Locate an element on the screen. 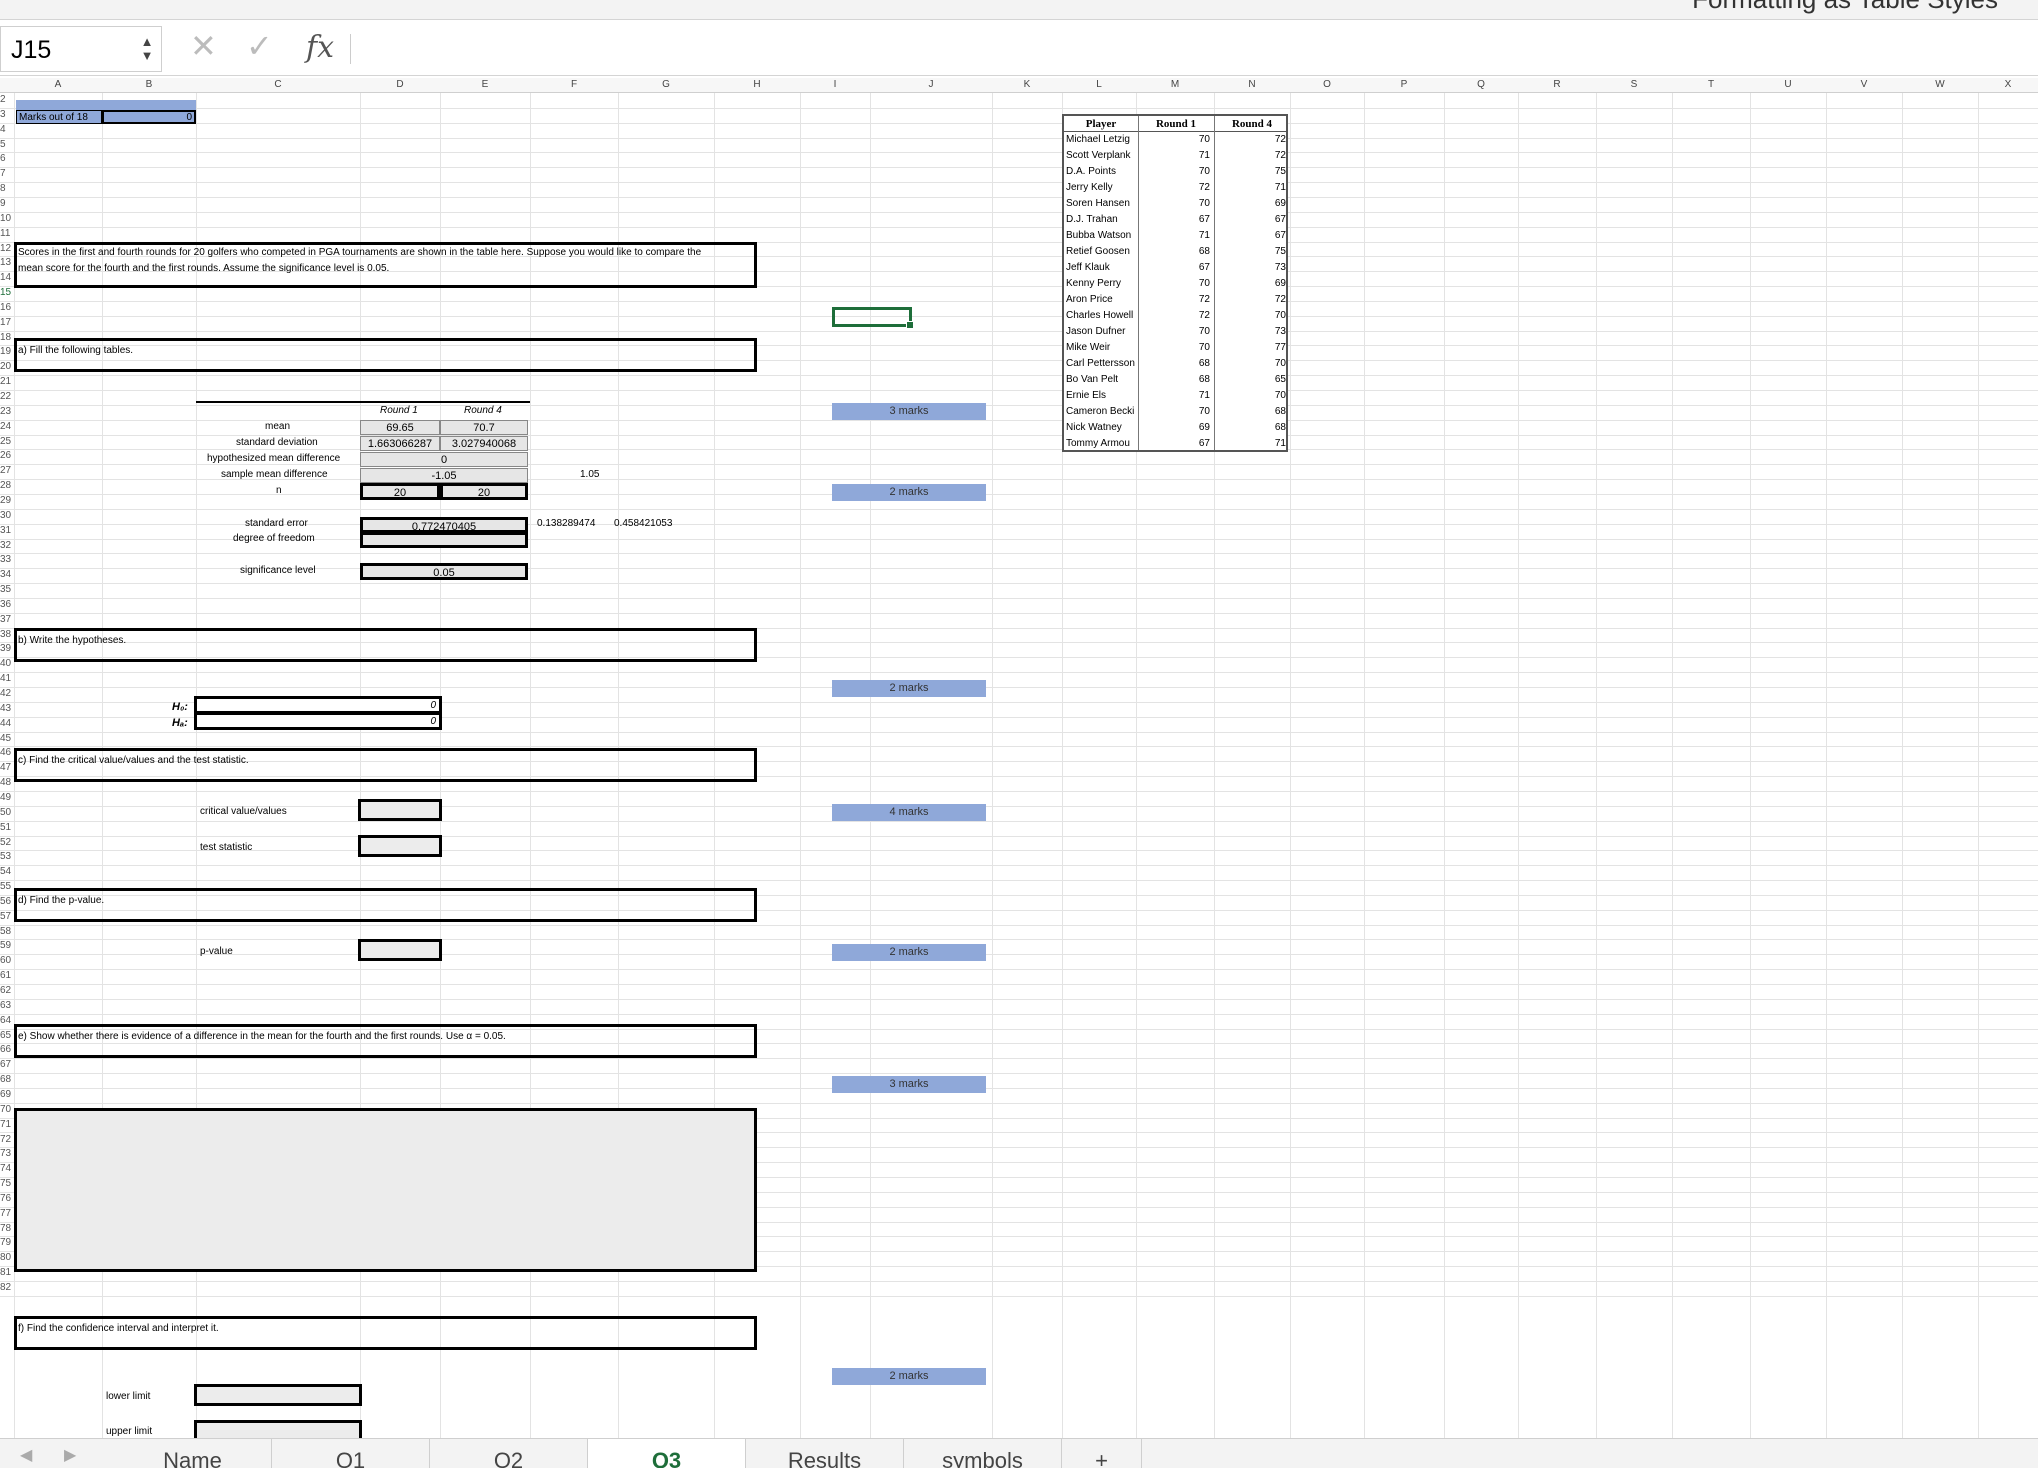 Image resolution: width=2038 pixels, height=1468 pixels. row-header-12: 12 is located at coordinates (7, 249).